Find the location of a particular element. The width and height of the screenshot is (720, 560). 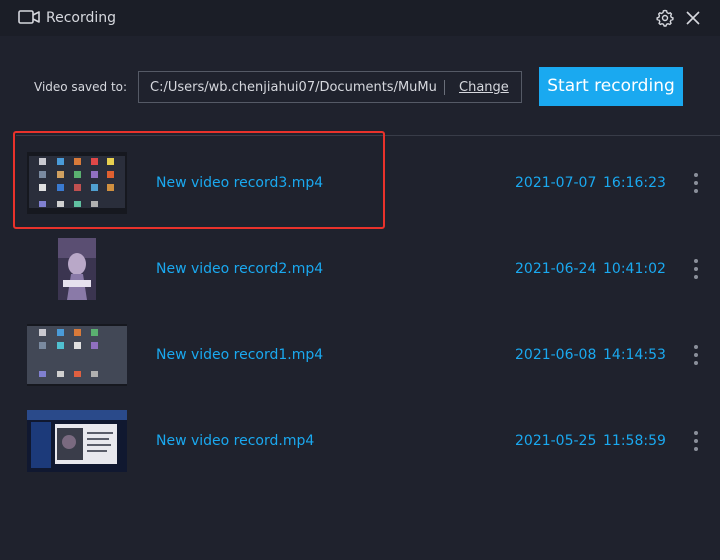

path-separator is located at coordinates (444, 87).